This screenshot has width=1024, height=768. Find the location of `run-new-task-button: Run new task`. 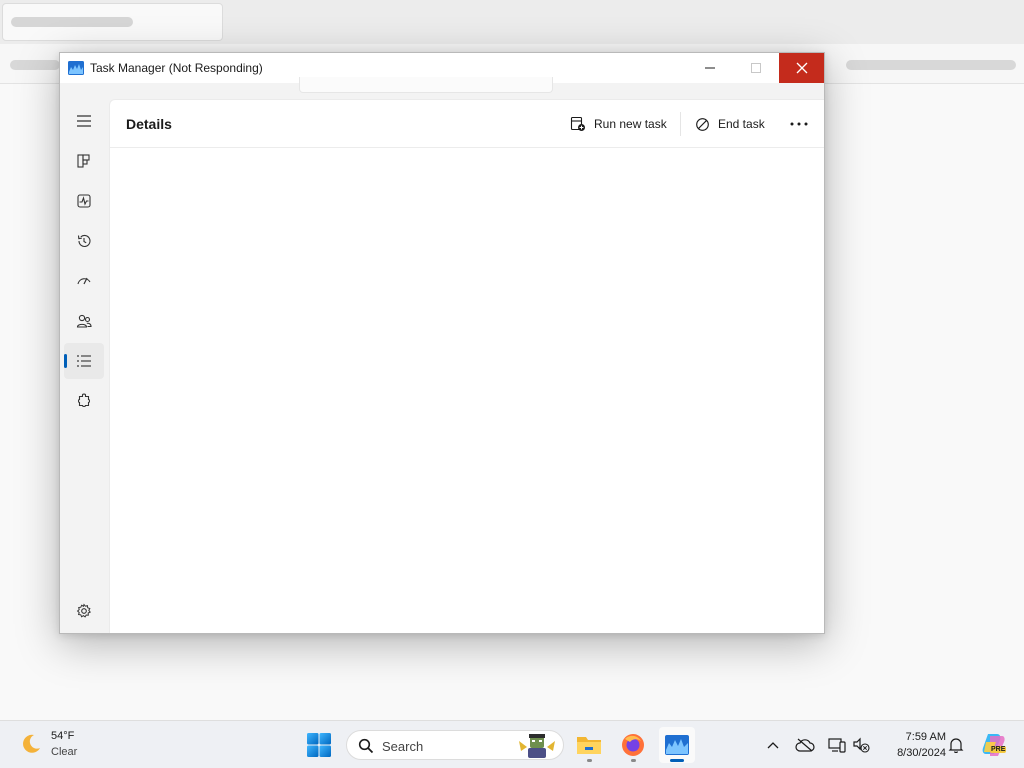

run-new-task-button: Run new task is located at coordinates (618, 124).